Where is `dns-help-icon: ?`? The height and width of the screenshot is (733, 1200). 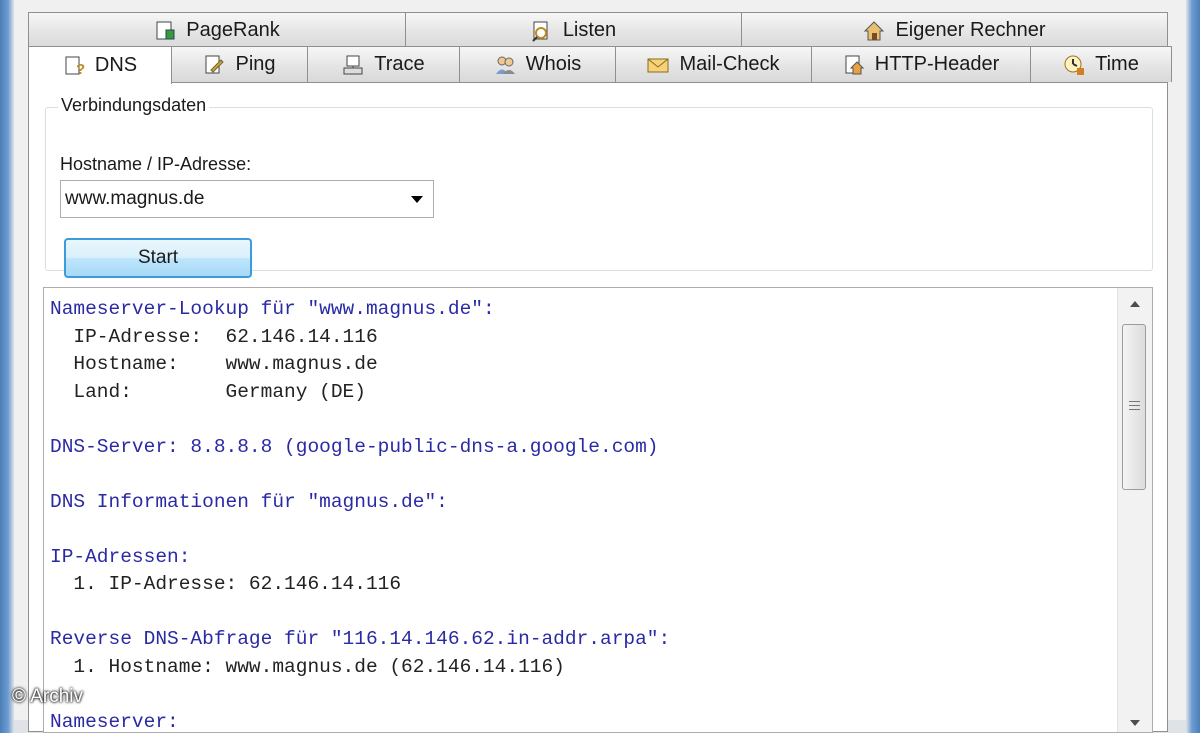 dns-help-icon: ? is located at coordinates (74, 66).